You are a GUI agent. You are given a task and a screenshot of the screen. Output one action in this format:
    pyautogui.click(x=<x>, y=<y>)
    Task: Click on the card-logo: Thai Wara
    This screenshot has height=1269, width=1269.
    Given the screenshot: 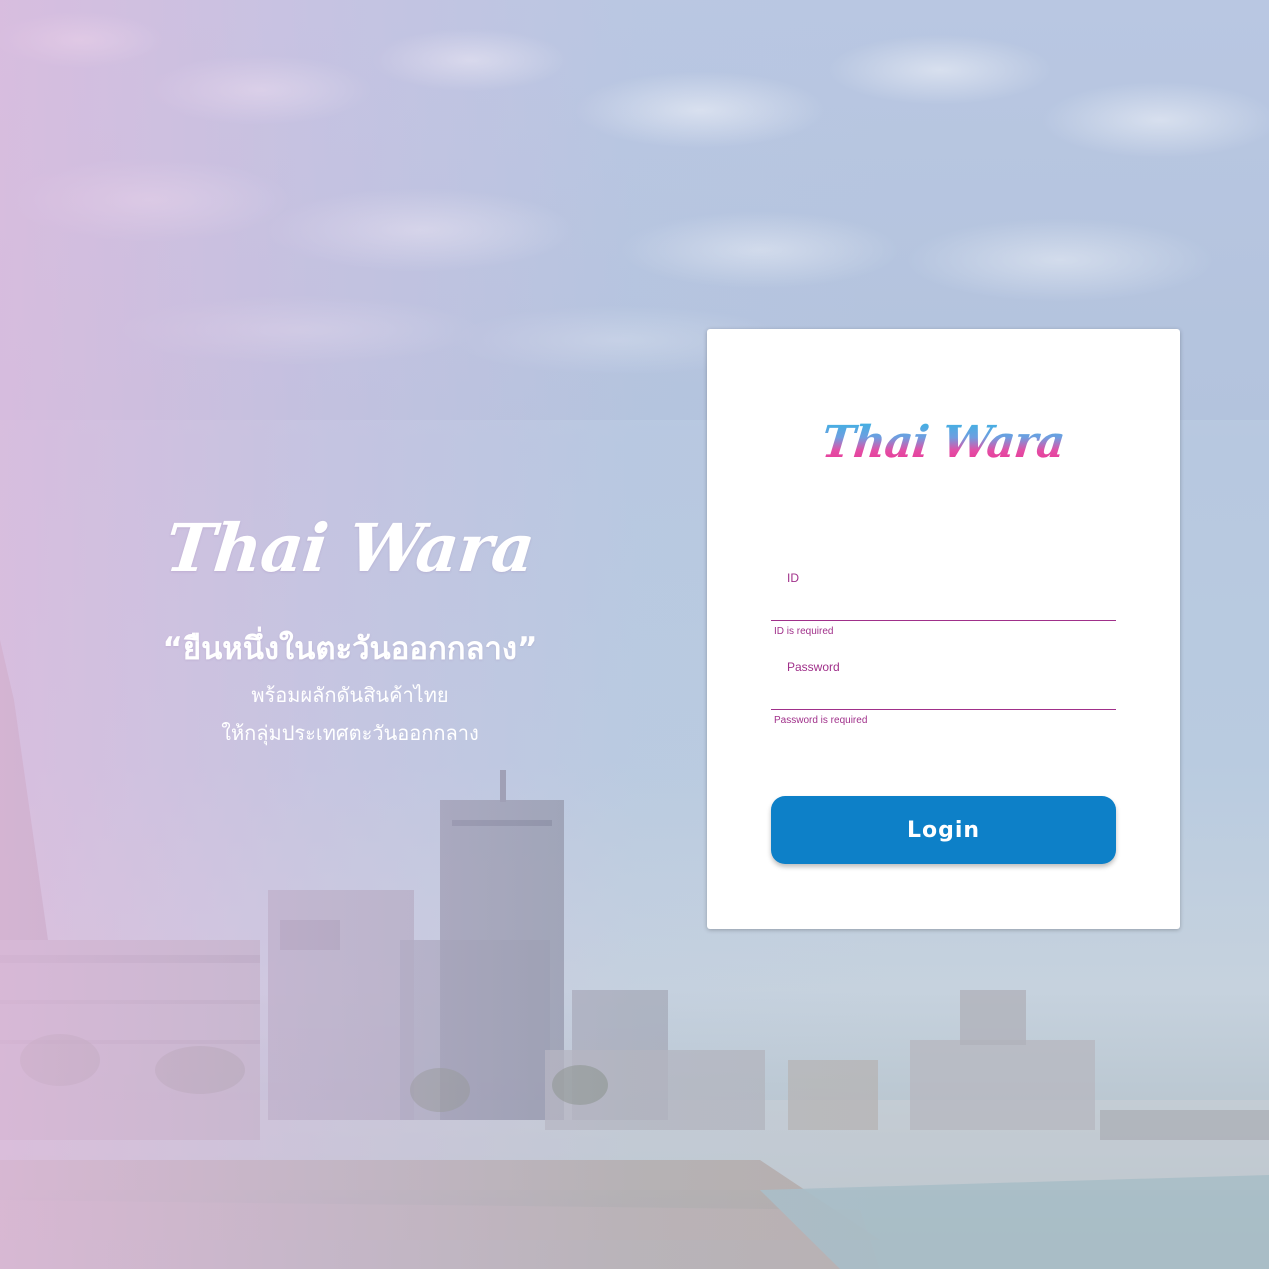 What is the action you would take?
    pyautogui.click(x=943, y=442)
    